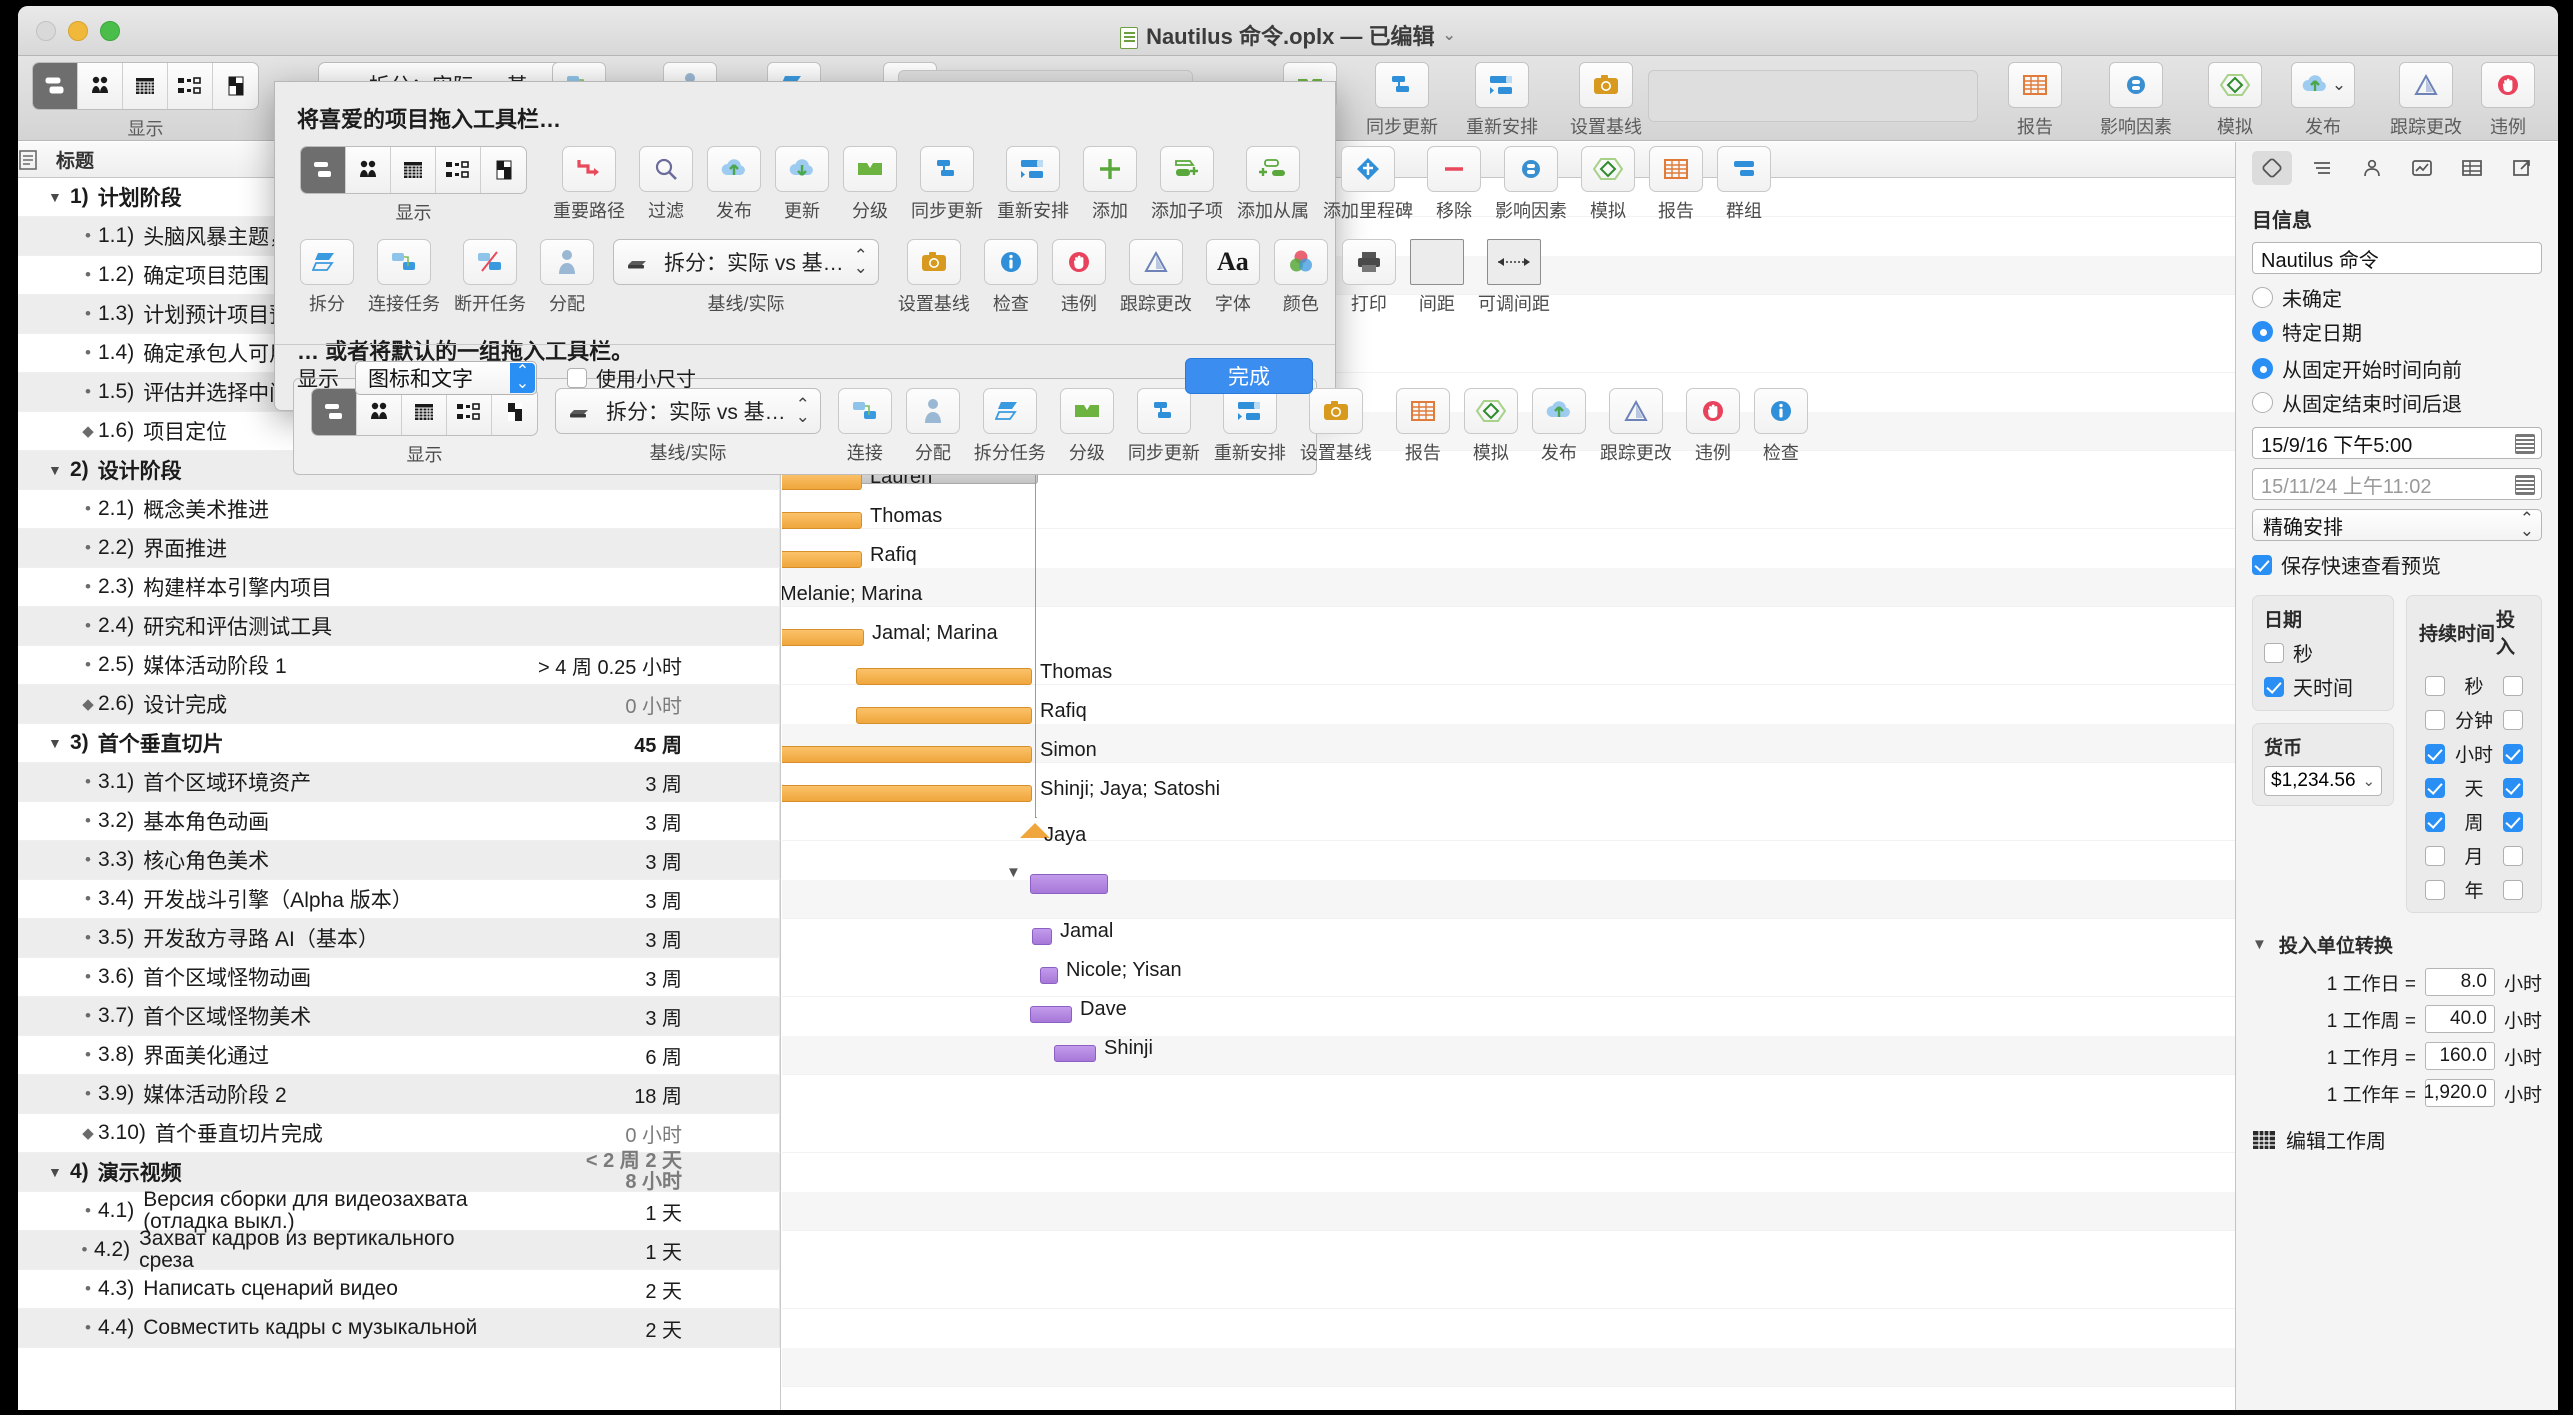  Describe the element at coordinates (2459, 982) in the screenshot. I see `conversion-input: 8.0` at that location.